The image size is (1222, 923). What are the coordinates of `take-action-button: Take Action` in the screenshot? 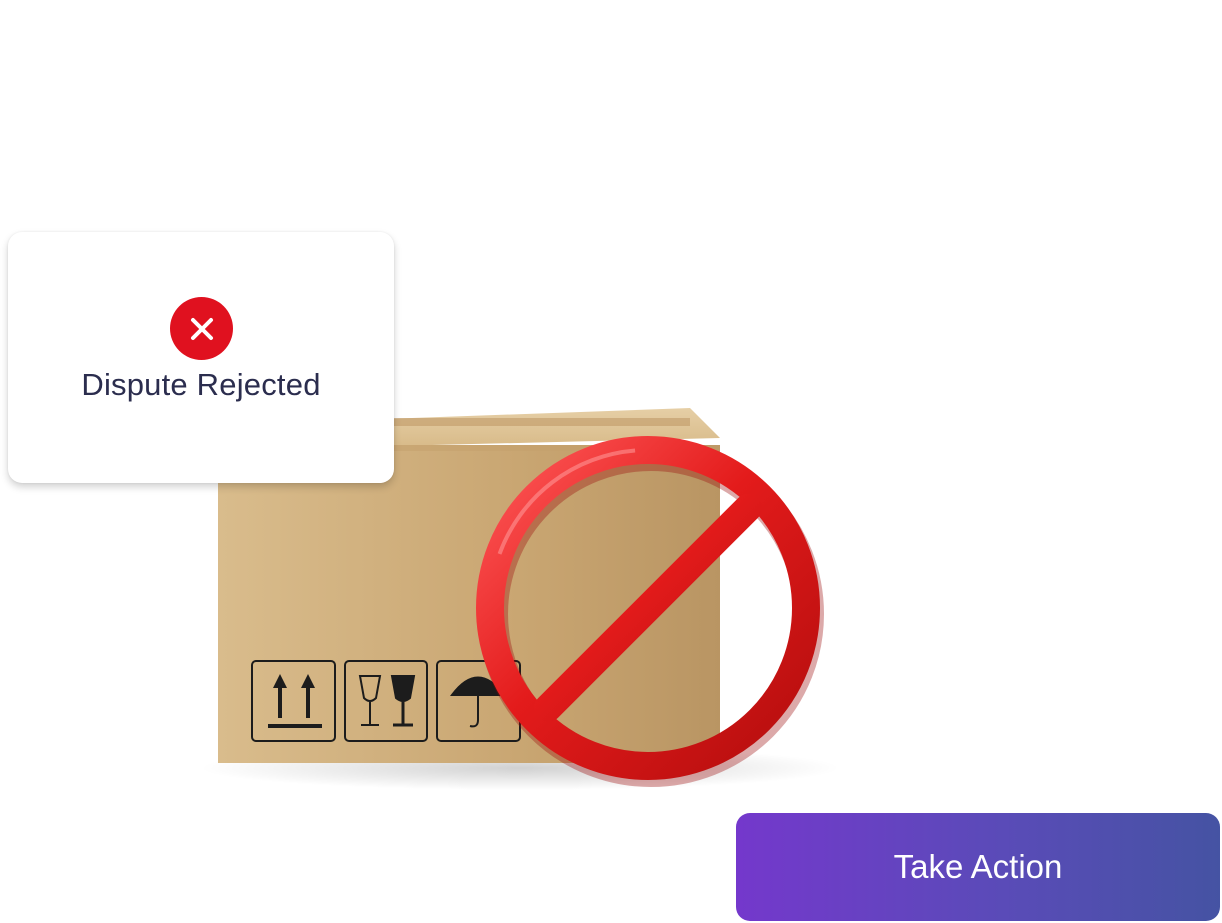 It's located at (978, 867).